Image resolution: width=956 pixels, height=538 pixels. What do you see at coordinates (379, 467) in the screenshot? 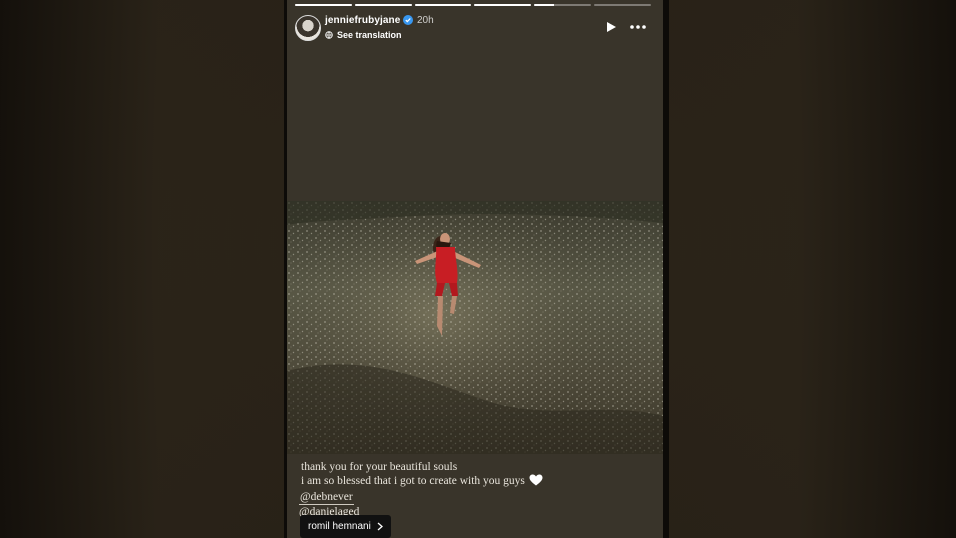
I see `caption-line: thank you for your beautiful souls` at bounding box center [379, 467].